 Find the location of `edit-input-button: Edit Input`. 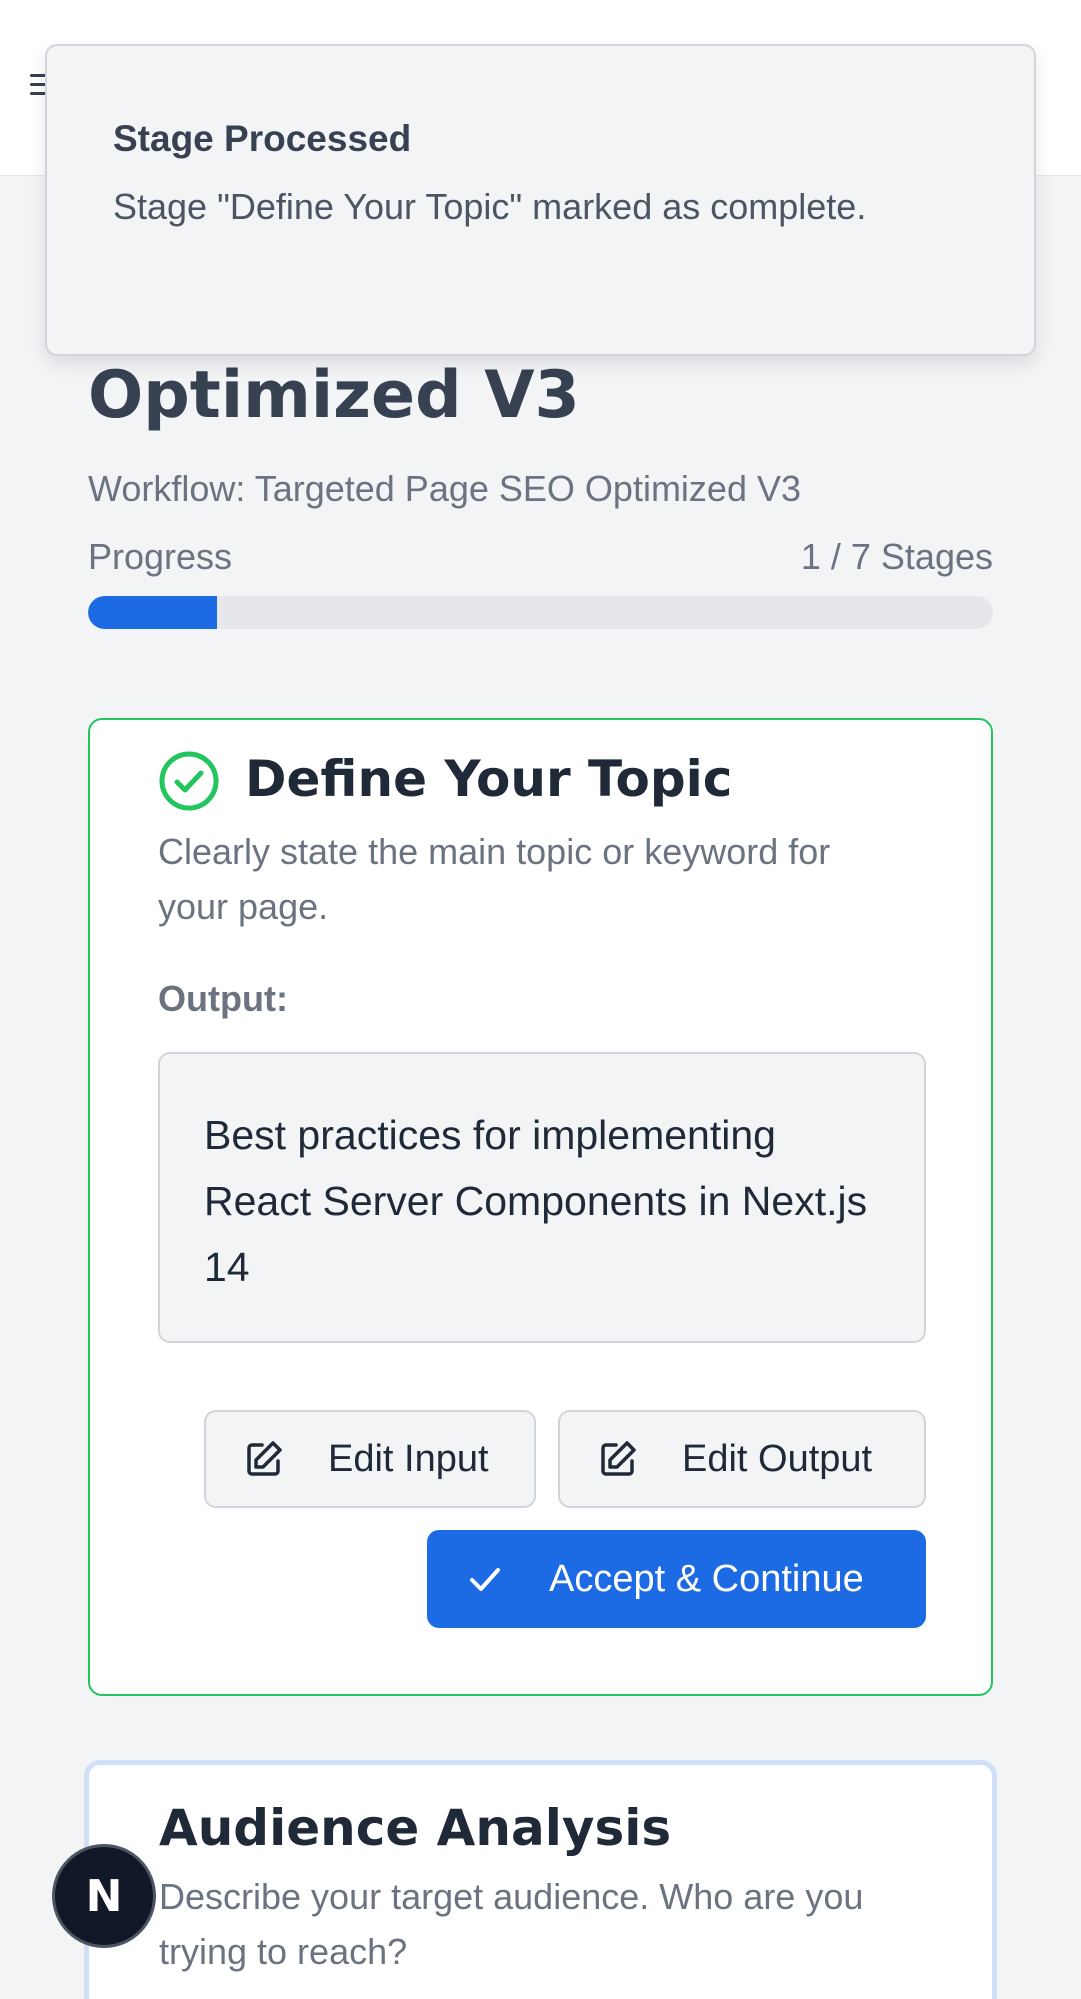

edit-input-button: Edit Input is located at coordinates (370, 1459).